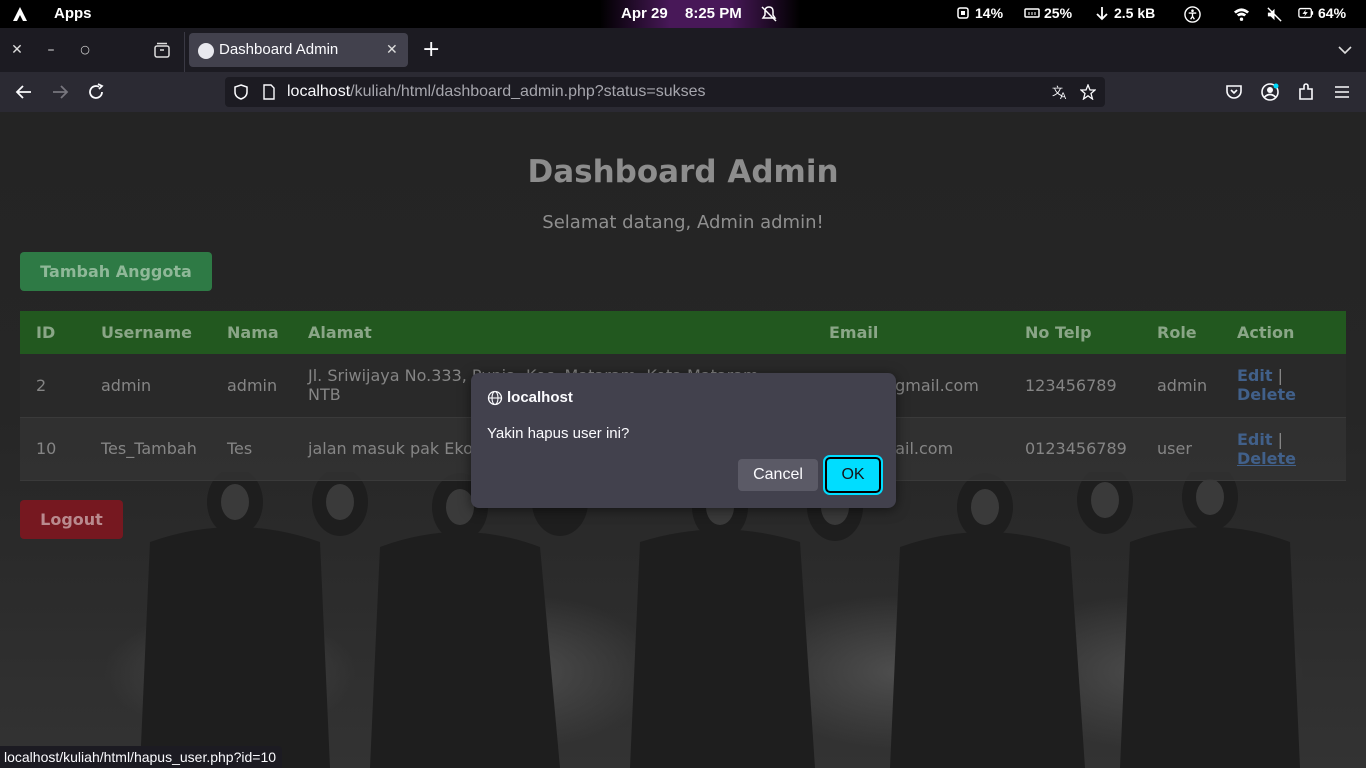  What do you see at coordinates (148, 386) in the screenshot?
I see `cell-username: admin` at bounding box center [148, 386].